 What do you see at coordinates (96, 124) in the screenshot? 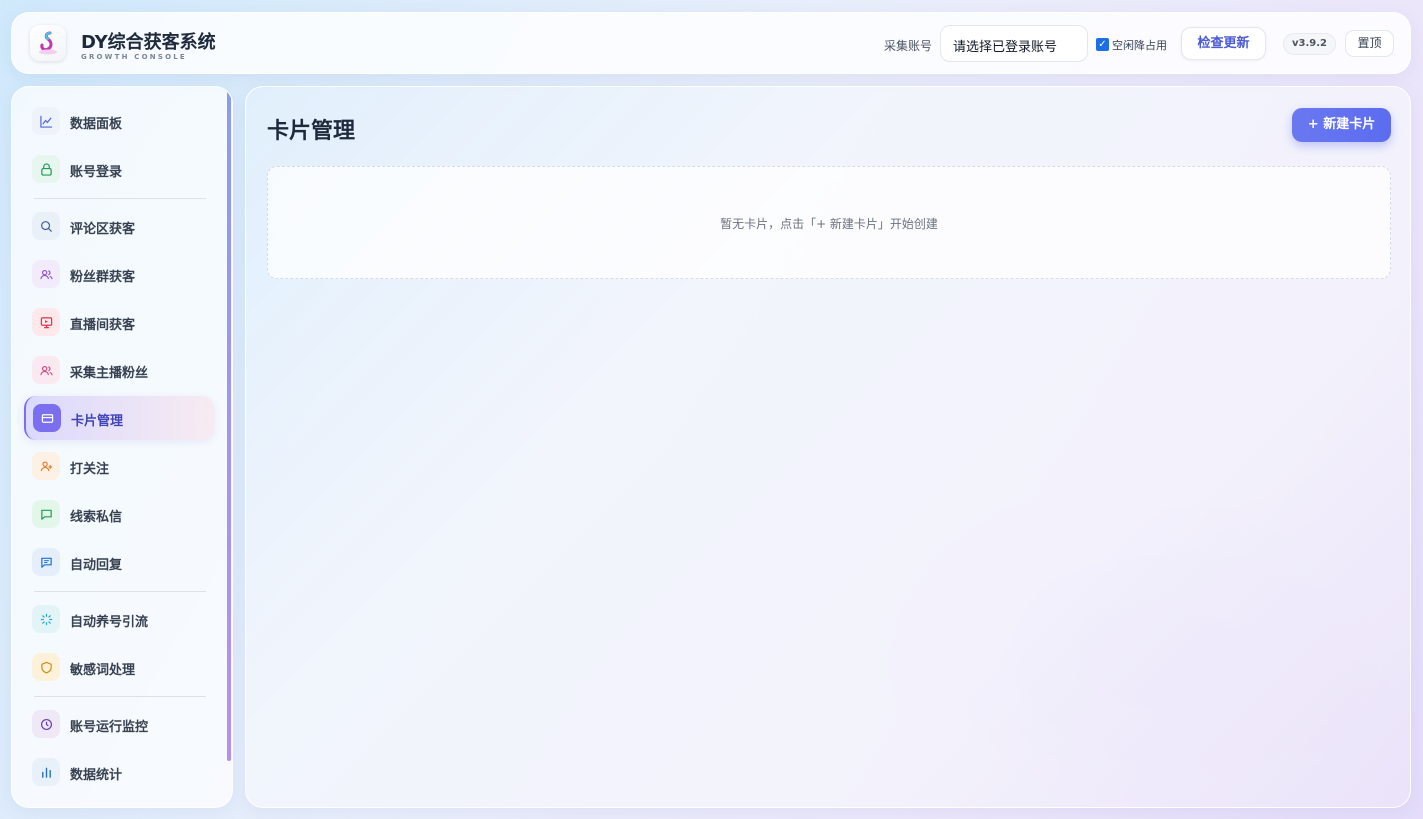
I see `sidebar-item-label: 数据面板` at bounding box center [96, 124].